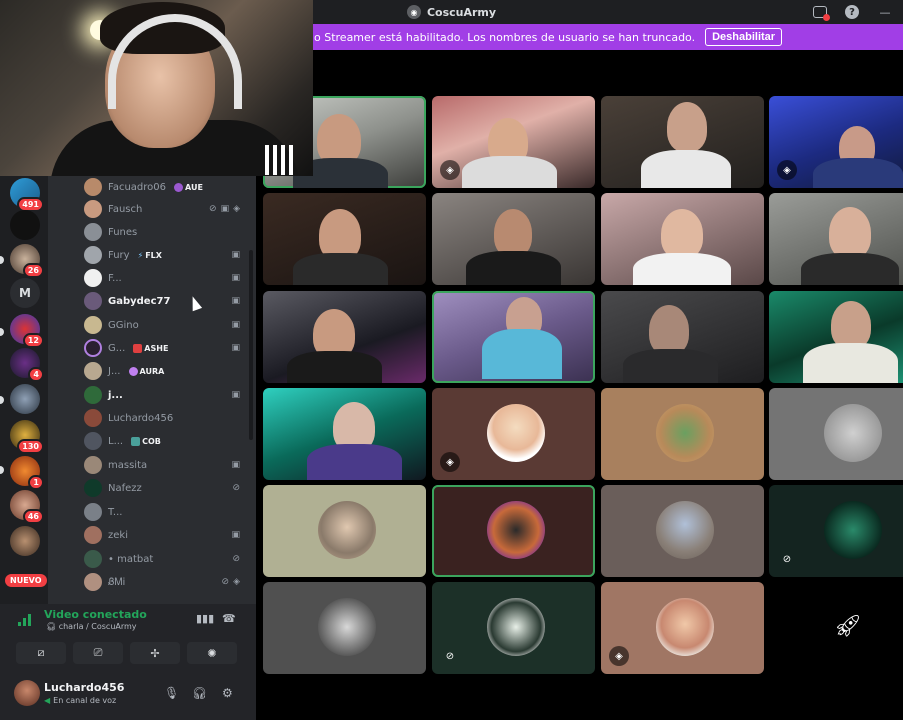 This screenshot has height=720, width=903. What do you see at coordinates (166, 232) in the screenshot?
I see `list-item: Funes` at bounding box center [166, 232].